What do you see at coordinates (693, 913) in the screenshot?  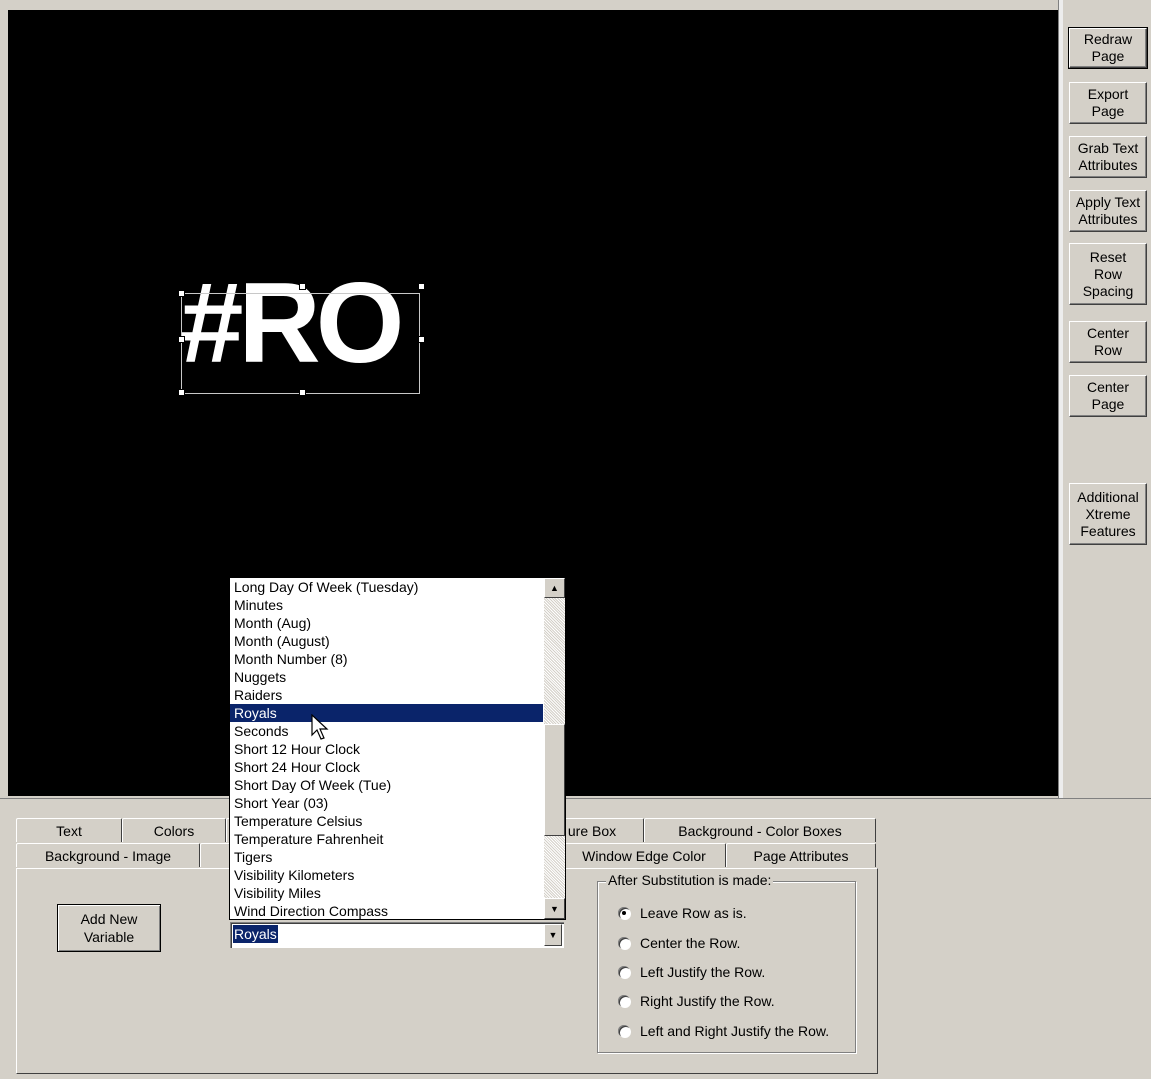 I see `radio-label: Leave Row as is.` at bounding box center [693, 913].